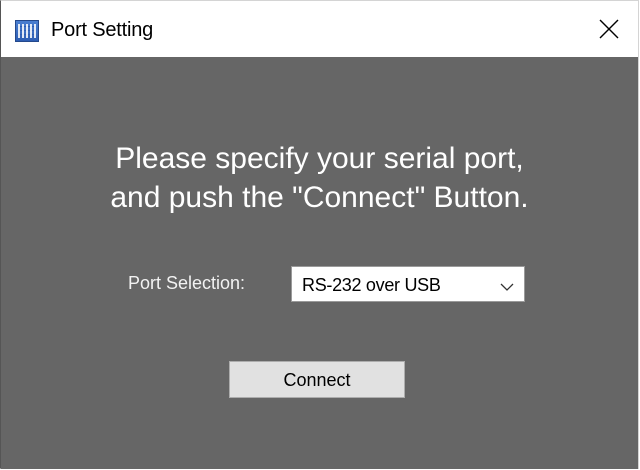 The width and height of the screenshot is (640, 470). What do you see at coordinates (102, 30) in the screenshot?
I see `window-title: Port Setting` at bounding box center [102, 30].